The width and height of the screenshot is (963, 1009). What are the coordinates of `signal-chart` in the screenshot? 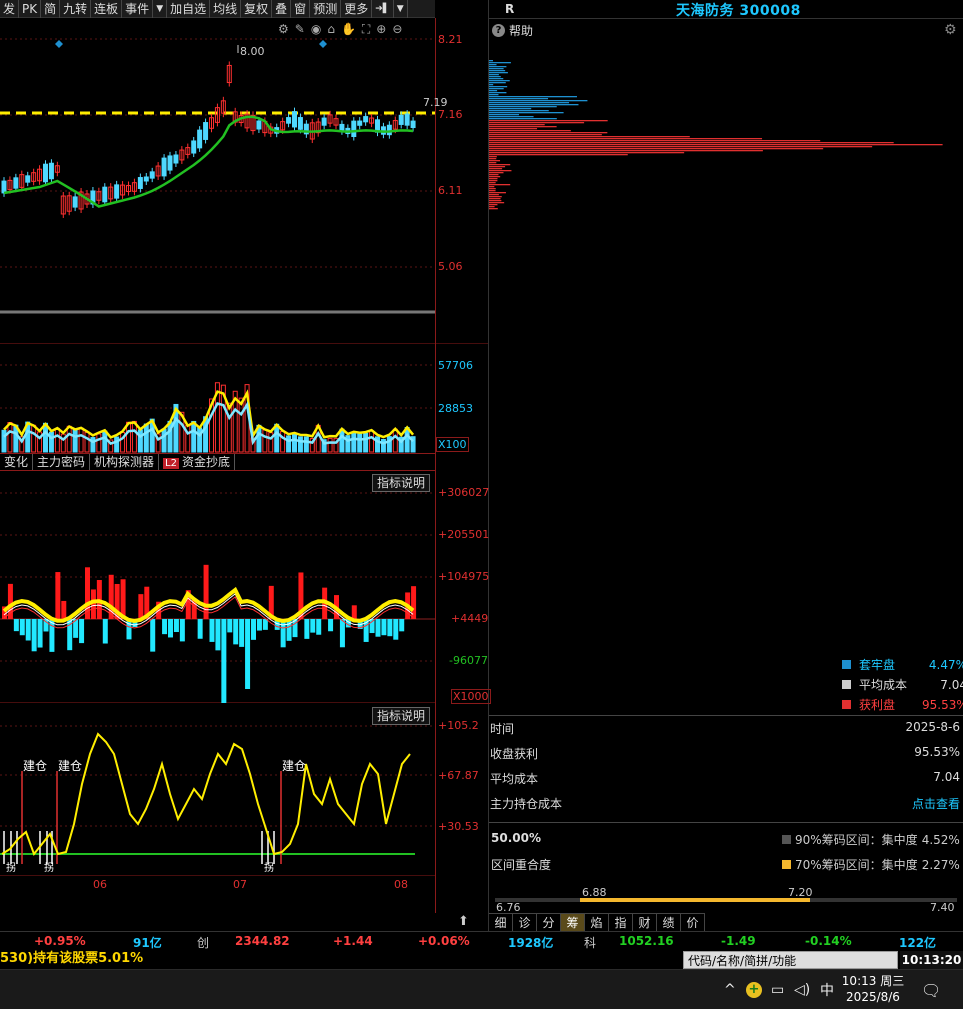 It's located at (218, 790).